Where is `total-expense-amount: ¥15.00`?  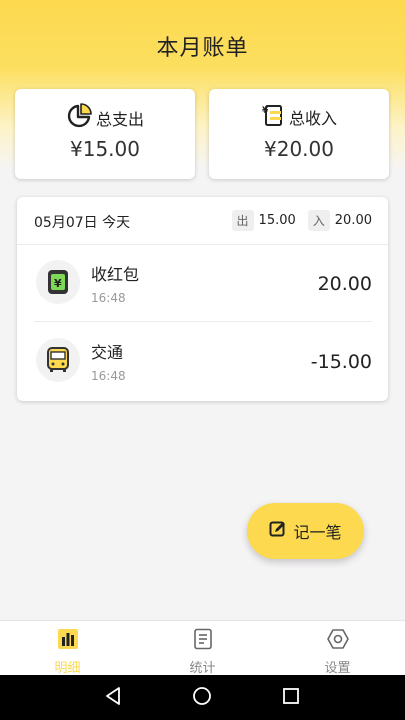
total-expense-amount: ¥15.00 is located at coordinates (105, 149).